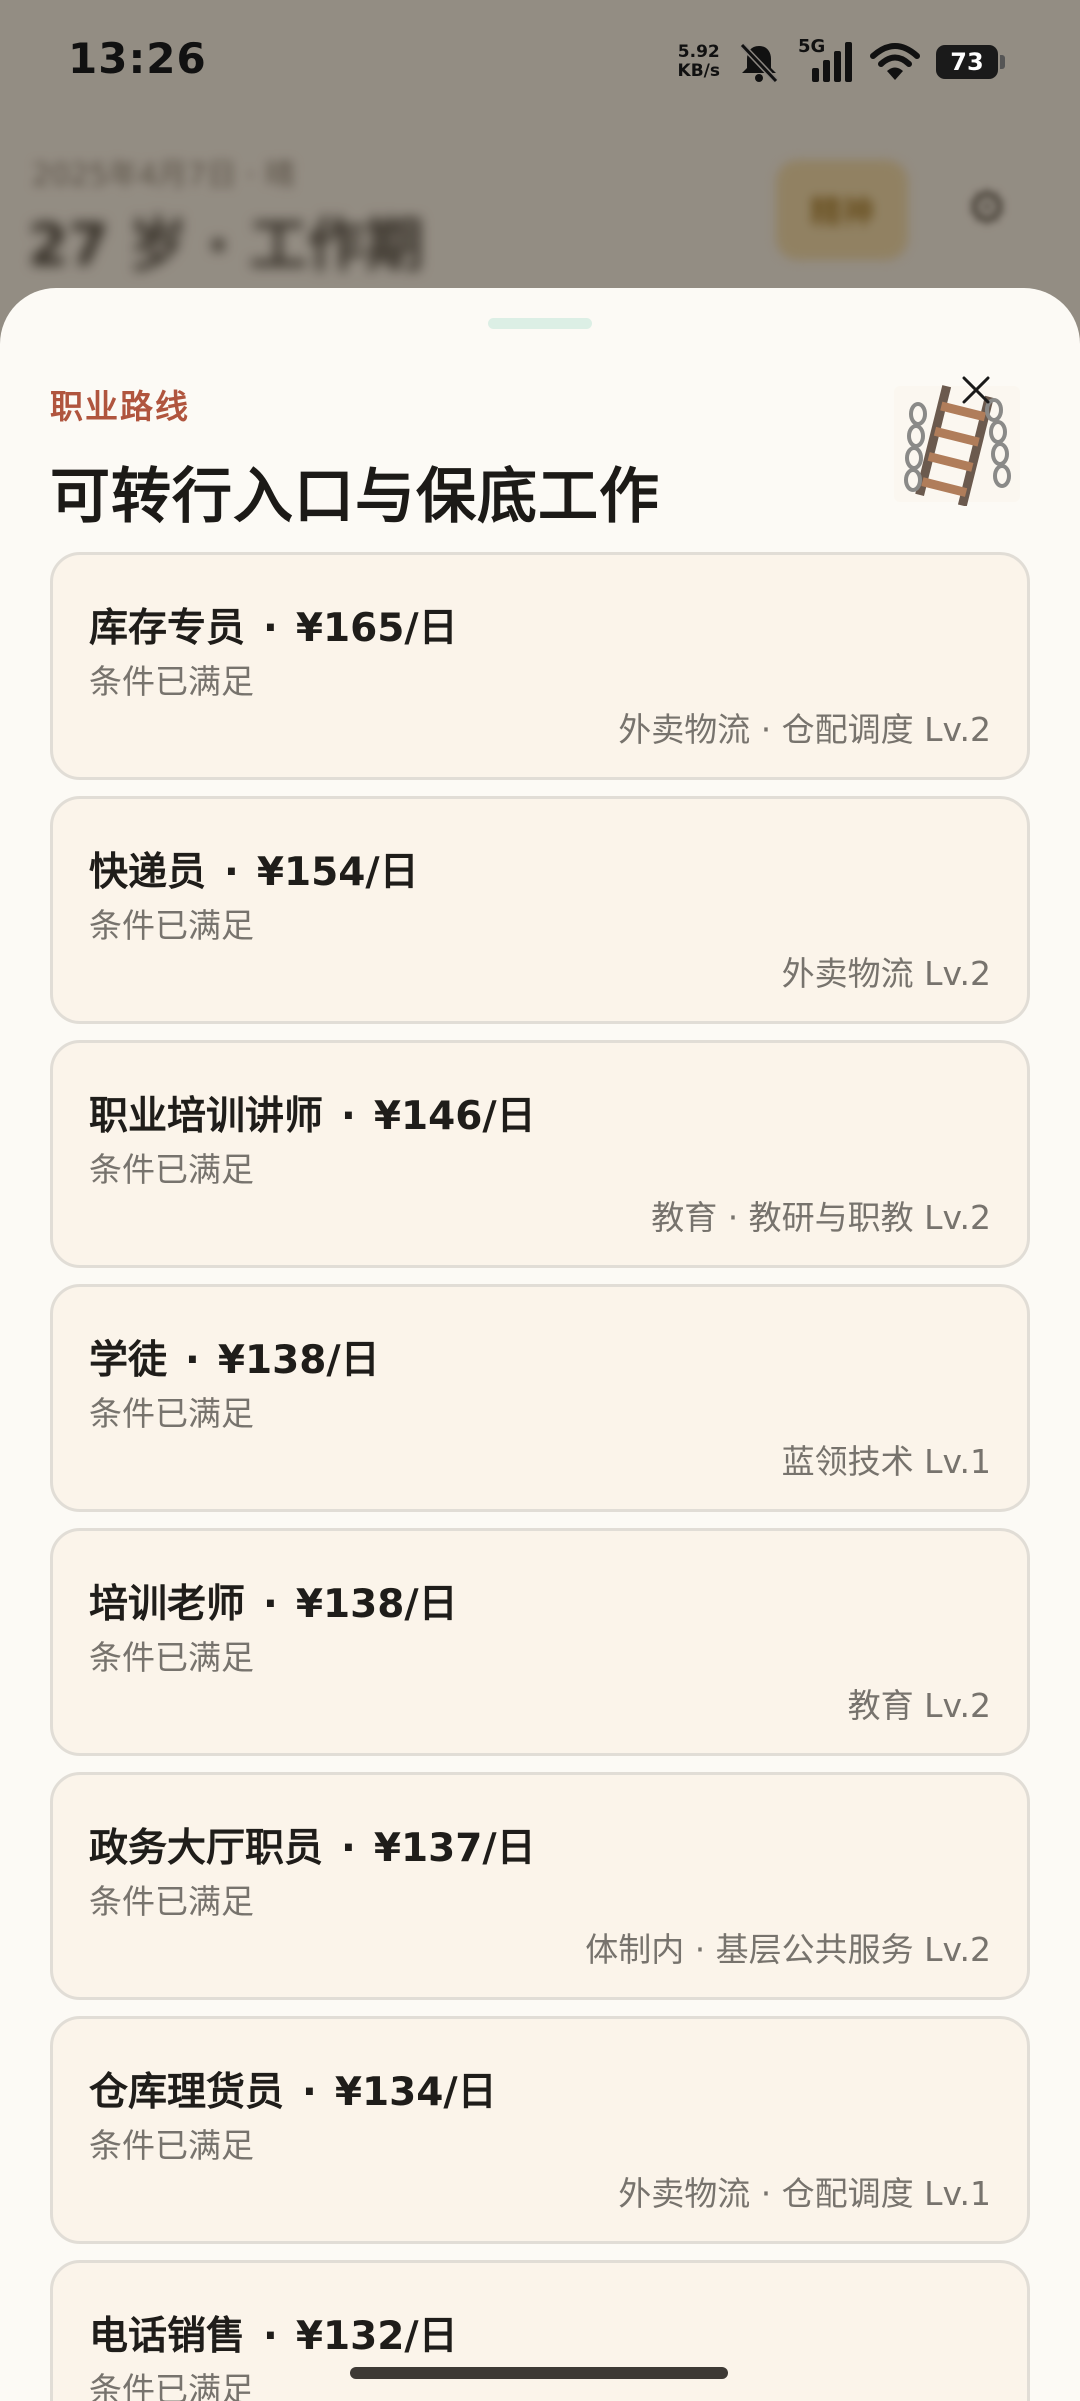 The height and width of the screenshot is (2401, 1080). What do you see at coordinates (698, 71) in the screenshot?
I see `network-speed-unit: KB/s` at bounding box center [698, 71].